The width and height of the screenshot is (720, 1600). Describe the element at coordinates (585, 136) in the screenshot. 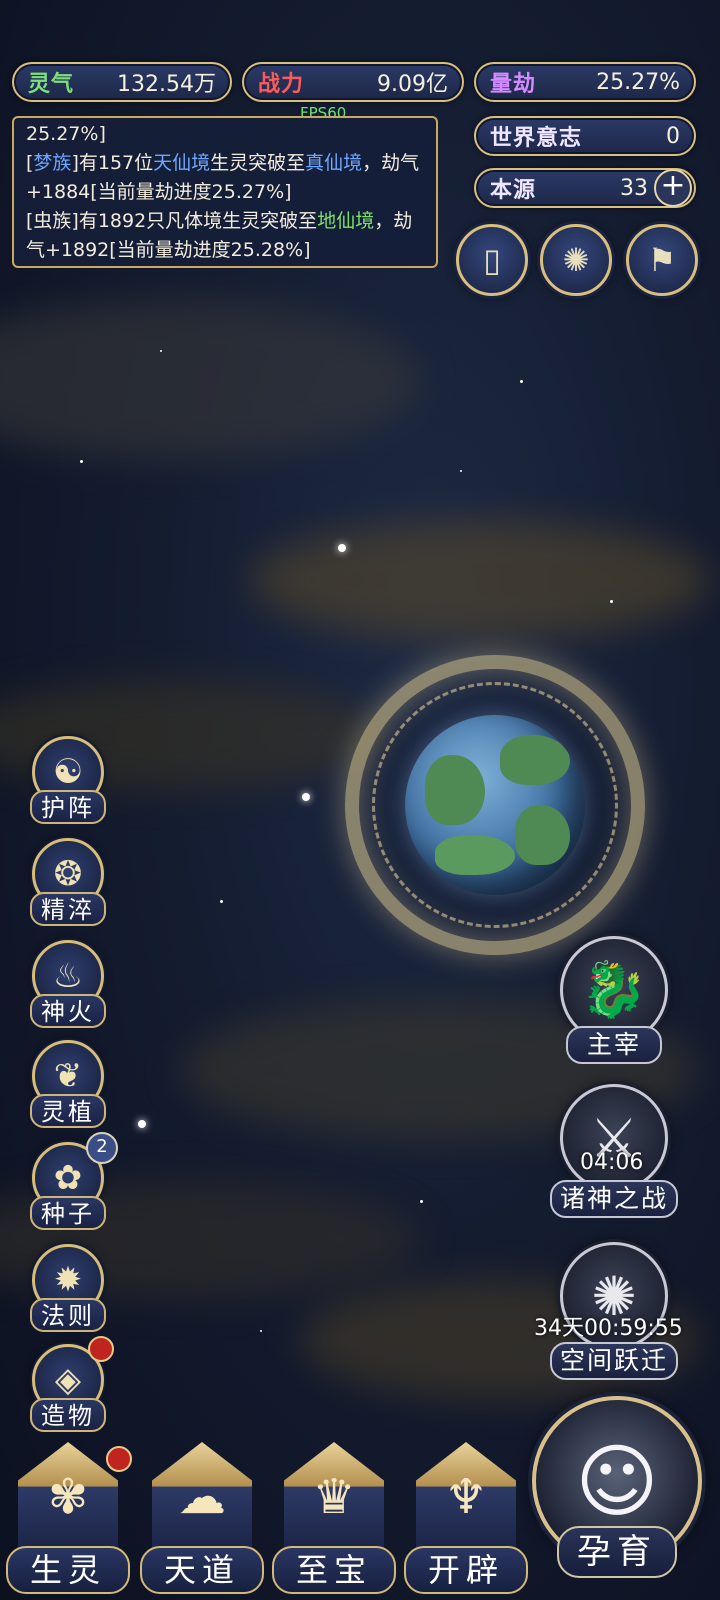

I see `shijie-yizhi-panel: 世界意志 0` at that location.